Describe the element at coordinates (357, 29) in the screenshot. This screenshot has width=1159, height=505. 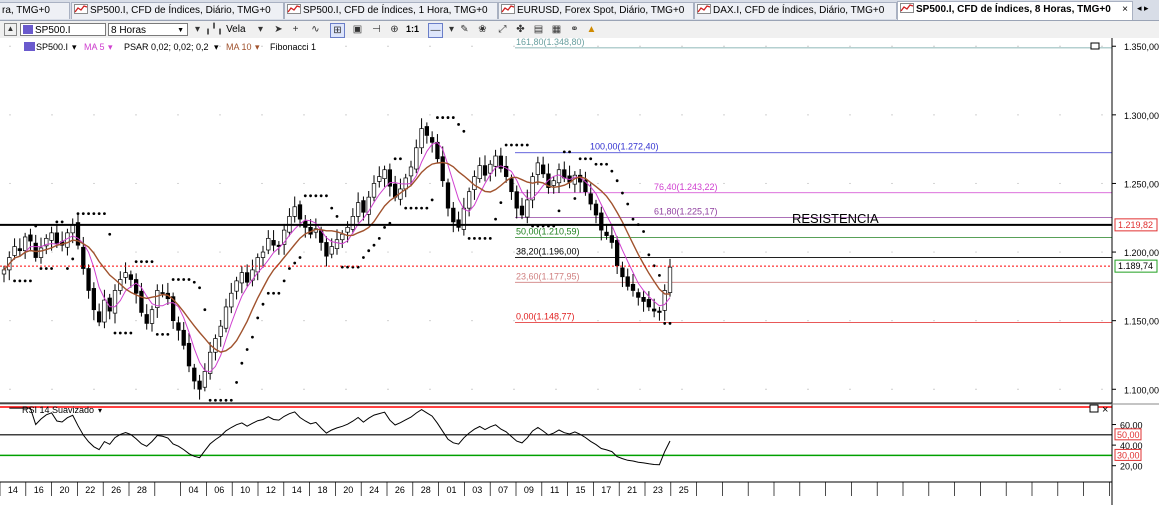
I see `data-window-icon: ▣` at that location.